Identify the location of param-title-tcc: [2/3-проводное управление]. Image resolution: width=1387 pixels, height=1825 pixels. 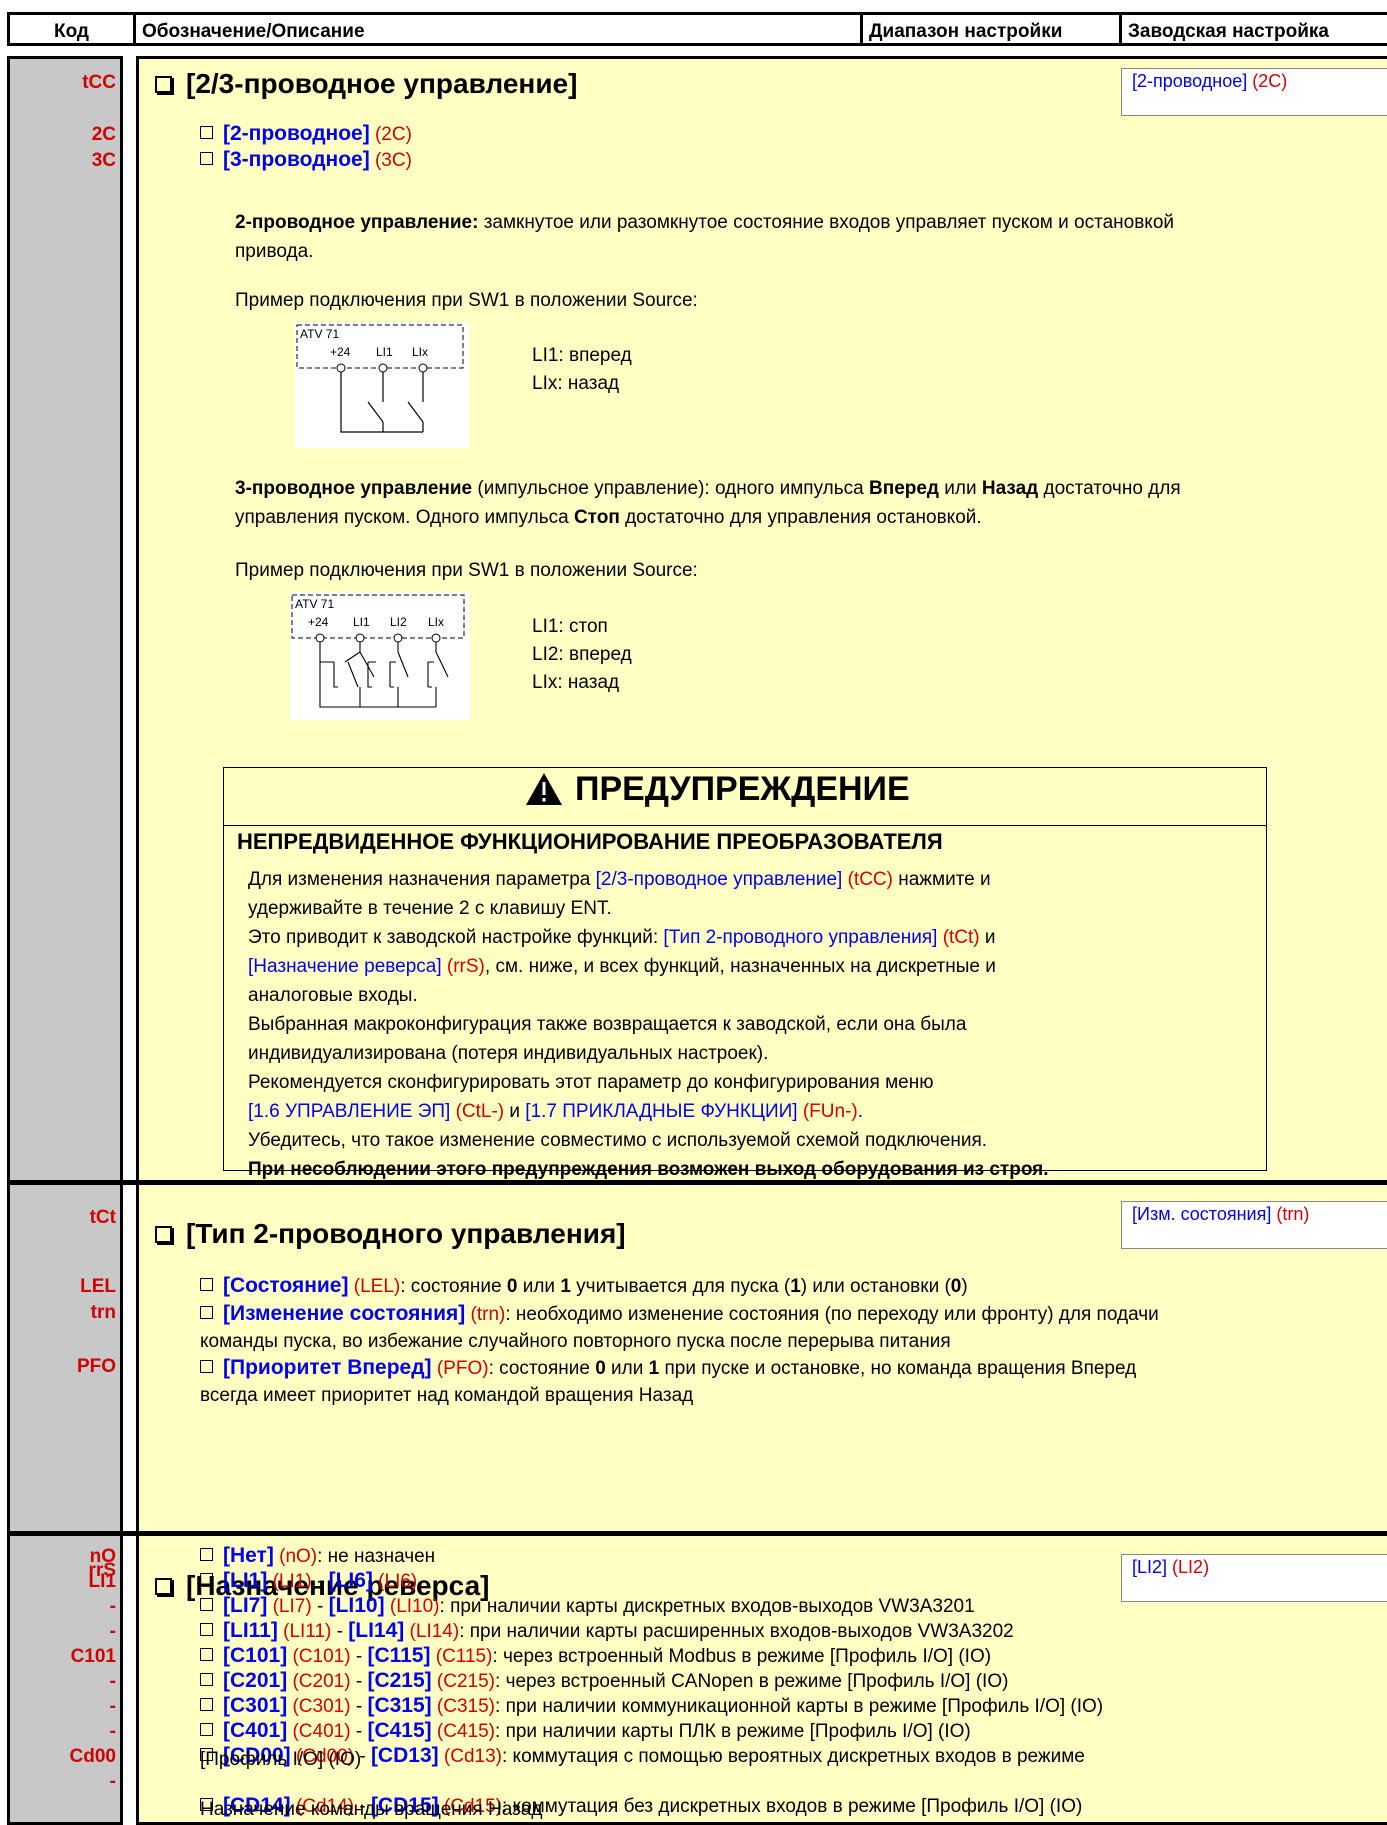
(366, 84).